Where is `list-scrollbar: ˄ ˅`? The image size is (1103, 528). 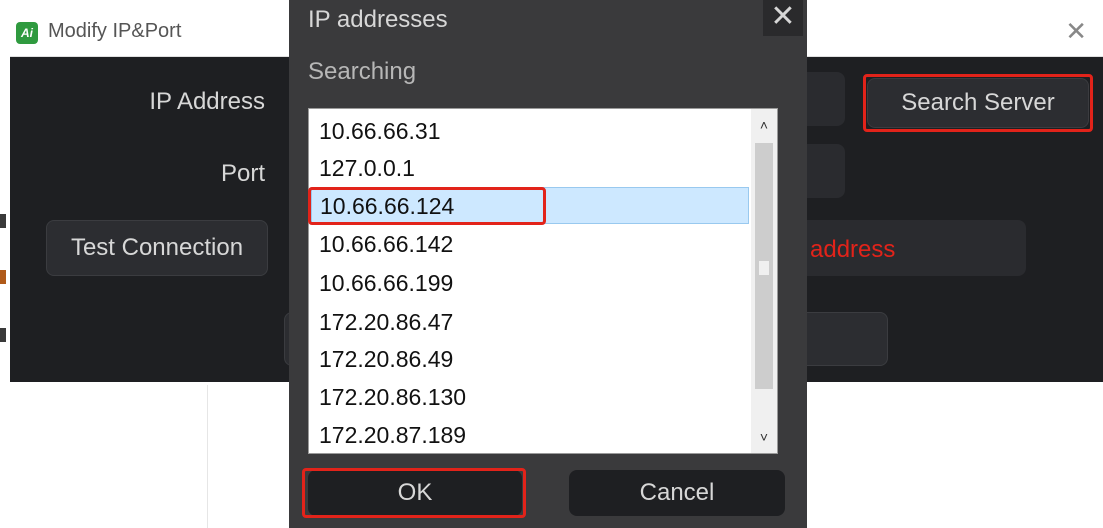
list-scrollbar: ˄ ˅ is located at coordinates (764, 281).